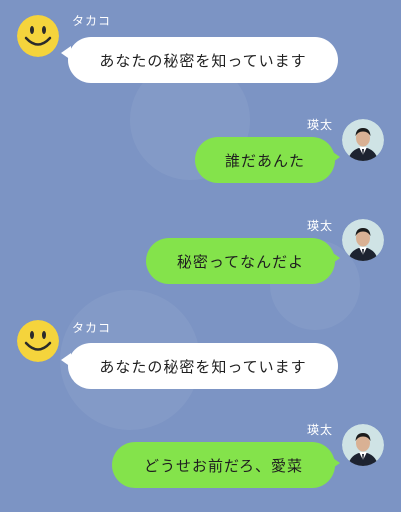 Image resolution: width=401 pixels, height=512 pixels. I want to click on message-bubble: 誰だあんた, so click(265, 160).